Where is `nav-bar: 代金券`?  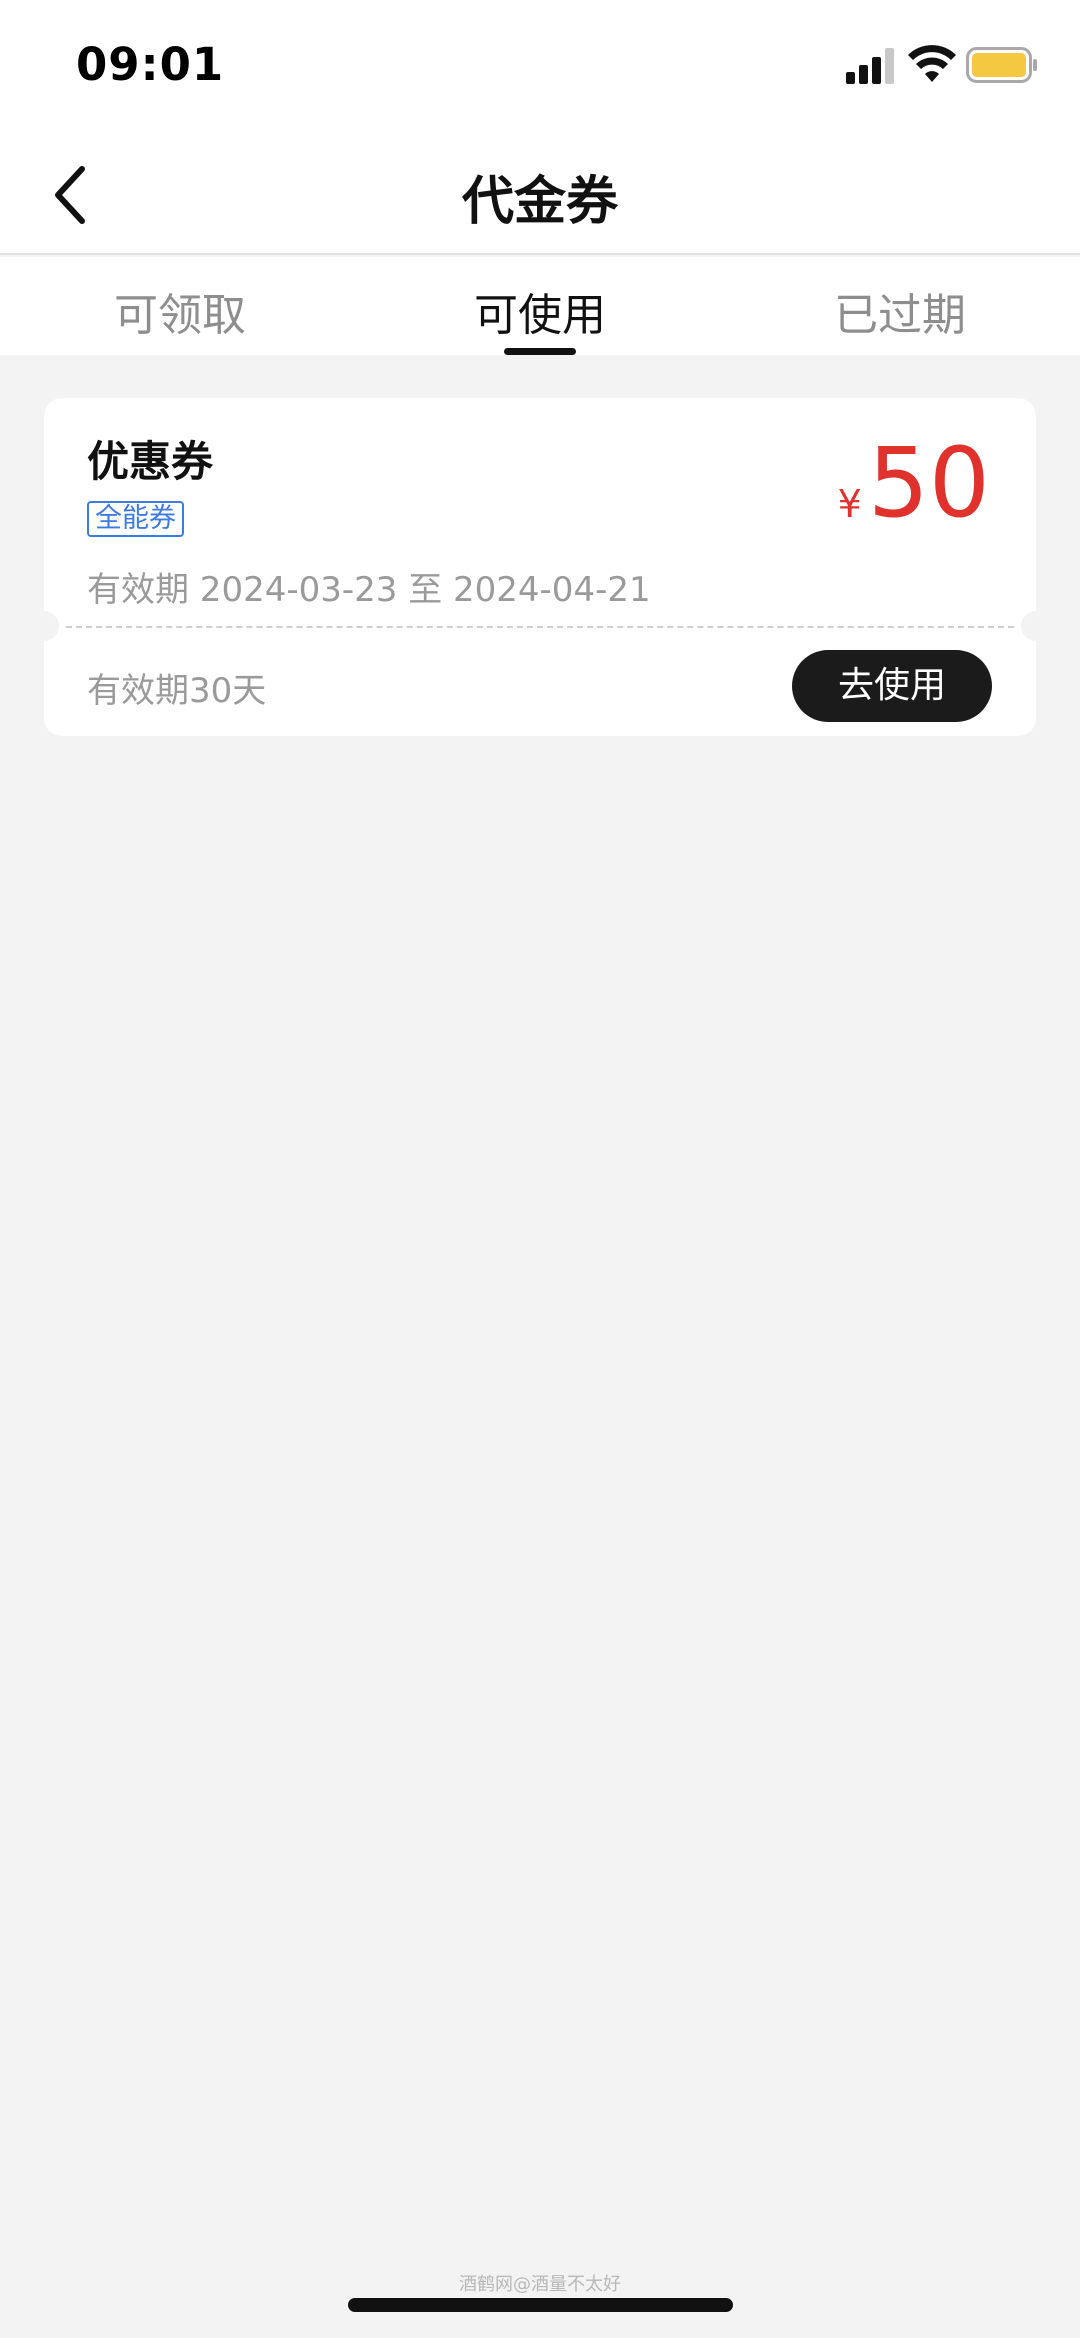
nav-bar: 代金券 is located at coordinates (540, 195).